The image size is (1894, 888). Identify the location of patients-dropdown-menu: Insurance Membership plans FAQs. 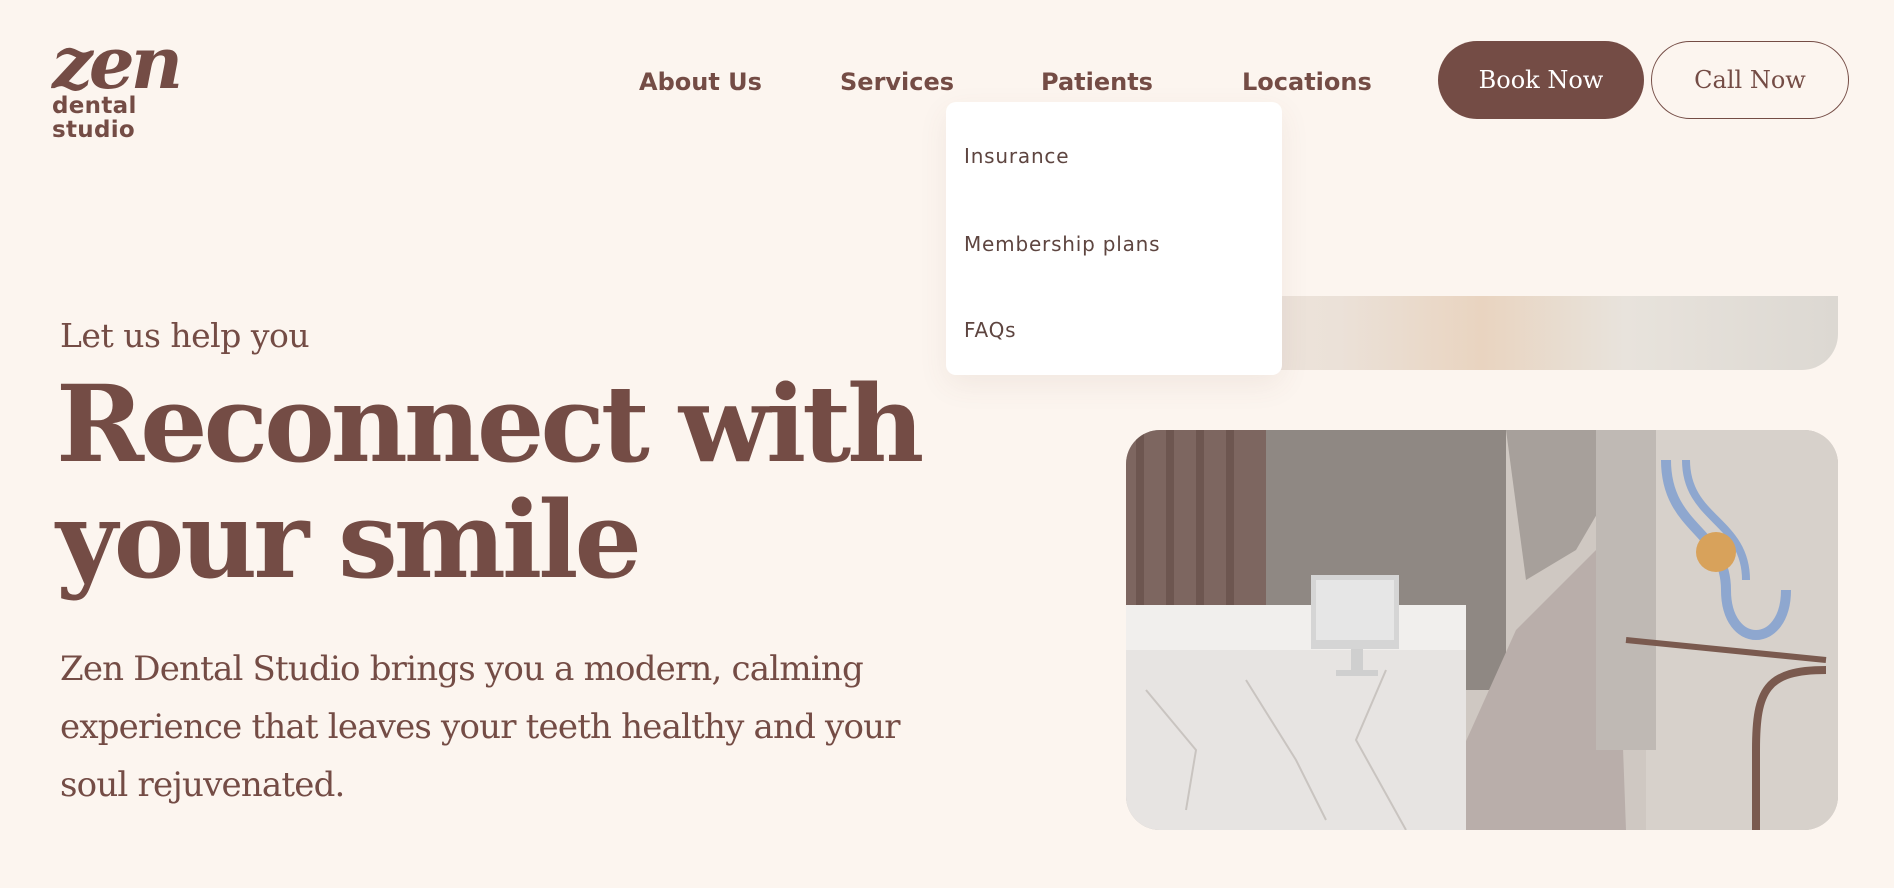
(1114, 238).